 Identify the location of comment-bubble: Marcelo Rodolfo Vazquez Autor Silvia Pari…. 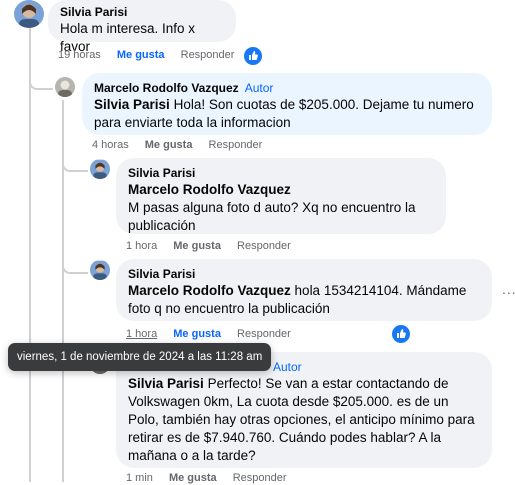
(287, 104).